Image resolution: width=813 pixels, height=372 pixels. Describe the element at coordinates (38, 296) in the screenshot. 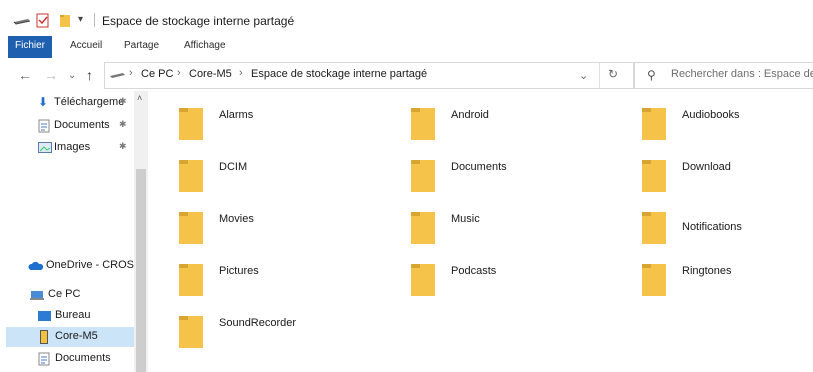

I see `computer-icon` at that location.